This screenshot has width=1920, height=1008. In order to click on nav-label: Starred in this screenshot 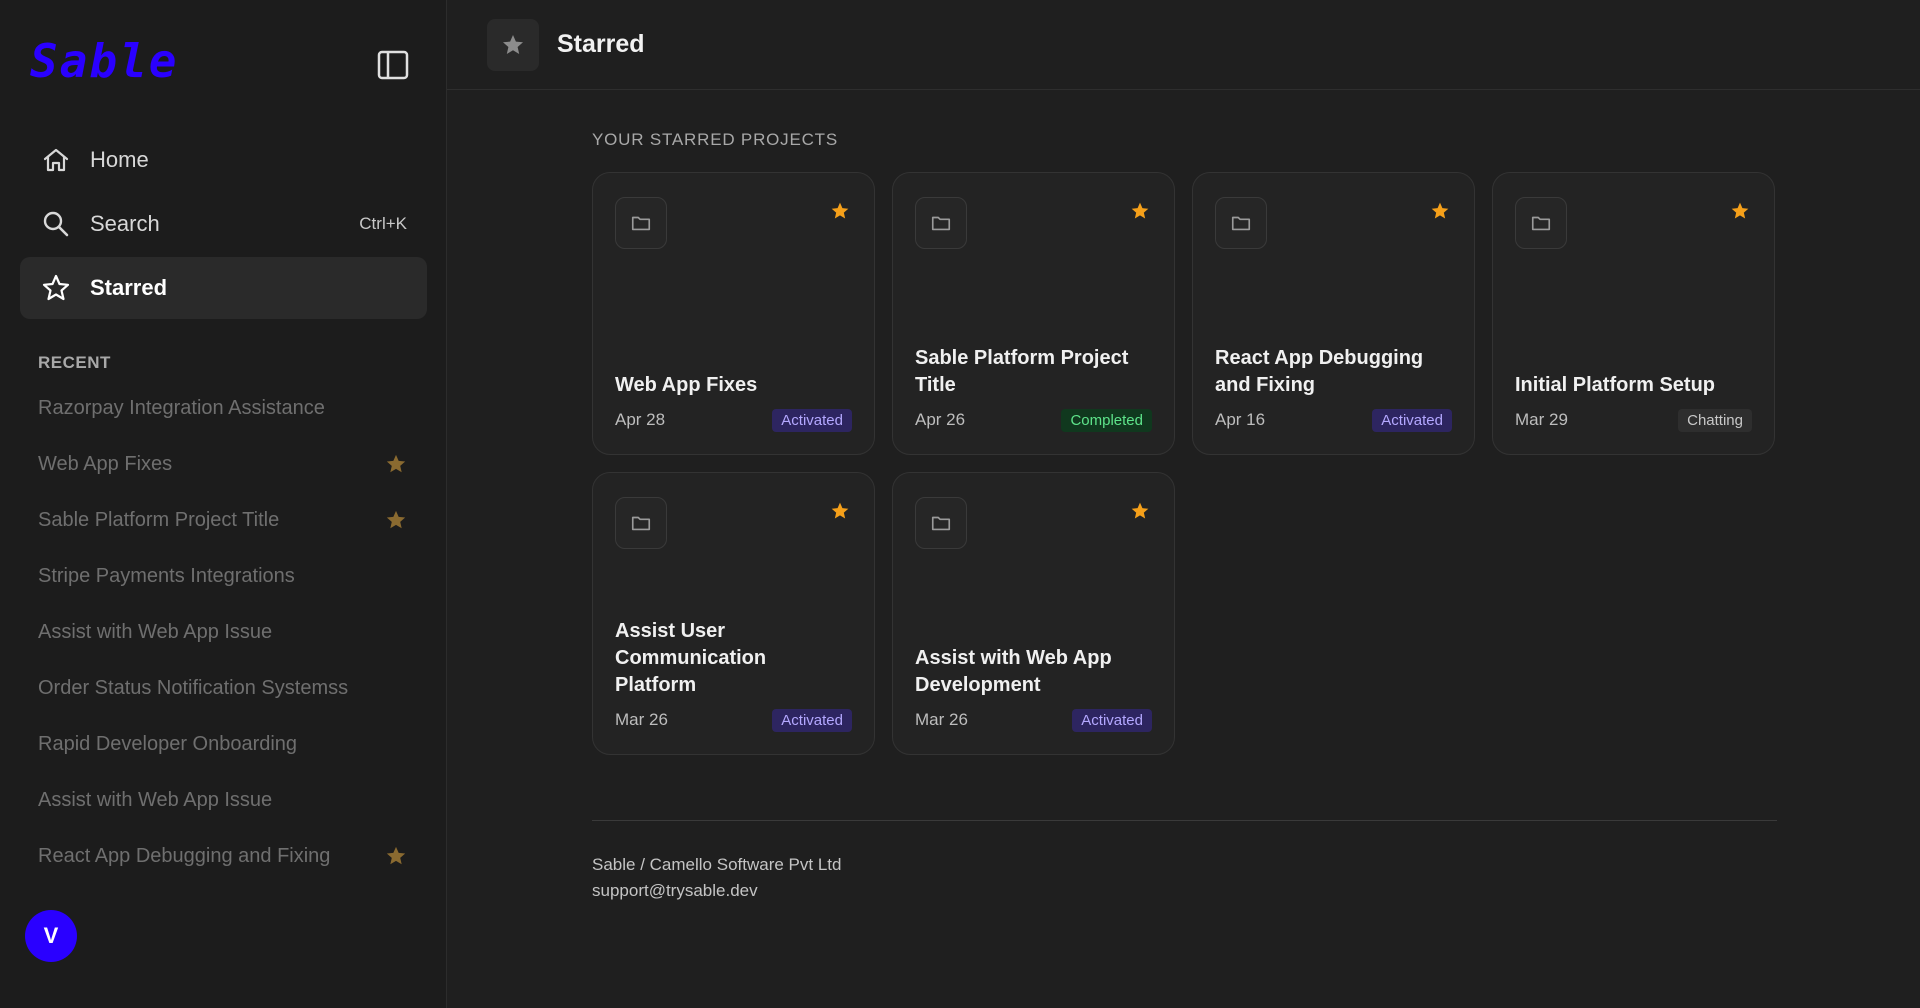, I will do `click(129, 287)`.